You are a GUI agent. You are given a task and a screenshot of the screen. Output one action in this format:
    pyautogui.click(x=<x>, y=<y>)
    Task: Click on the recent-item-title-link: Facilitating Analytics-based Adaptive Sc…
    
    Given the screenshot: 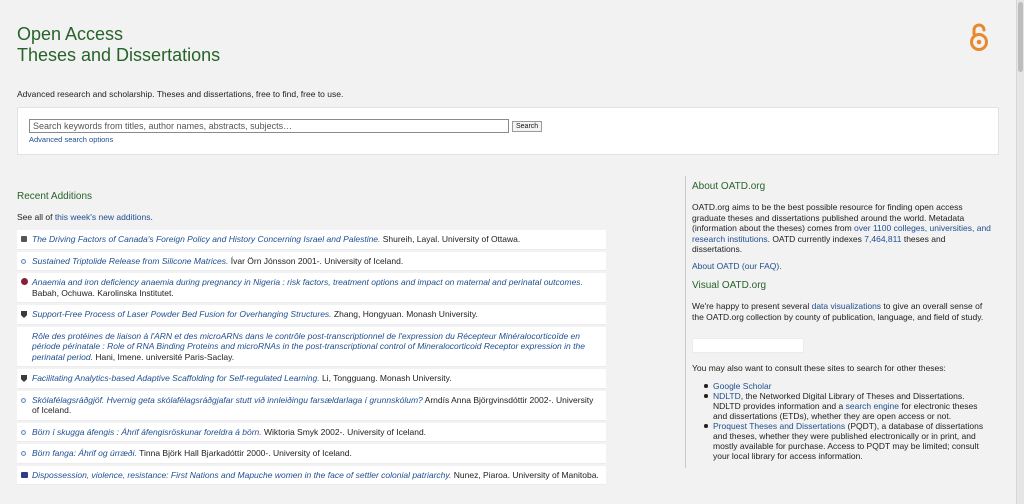 What is the action you would take?
    pyautogui.click(x=176, y=378)
    